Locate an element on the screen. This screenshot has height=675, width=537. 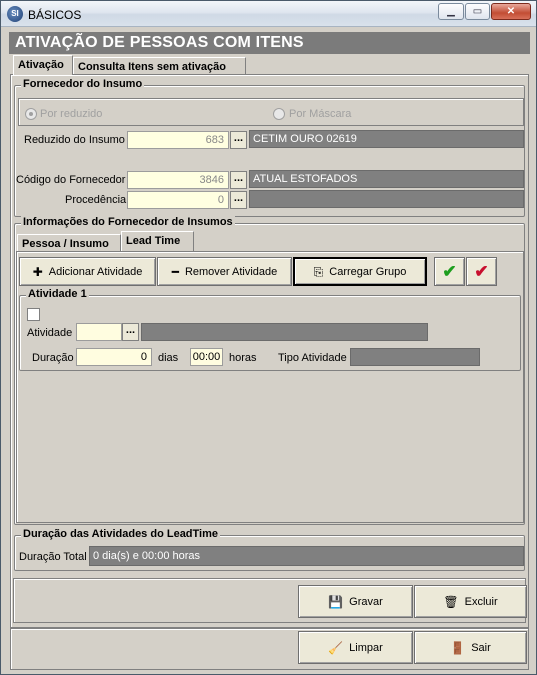
atividade-input is located at coordinates (99, 332).